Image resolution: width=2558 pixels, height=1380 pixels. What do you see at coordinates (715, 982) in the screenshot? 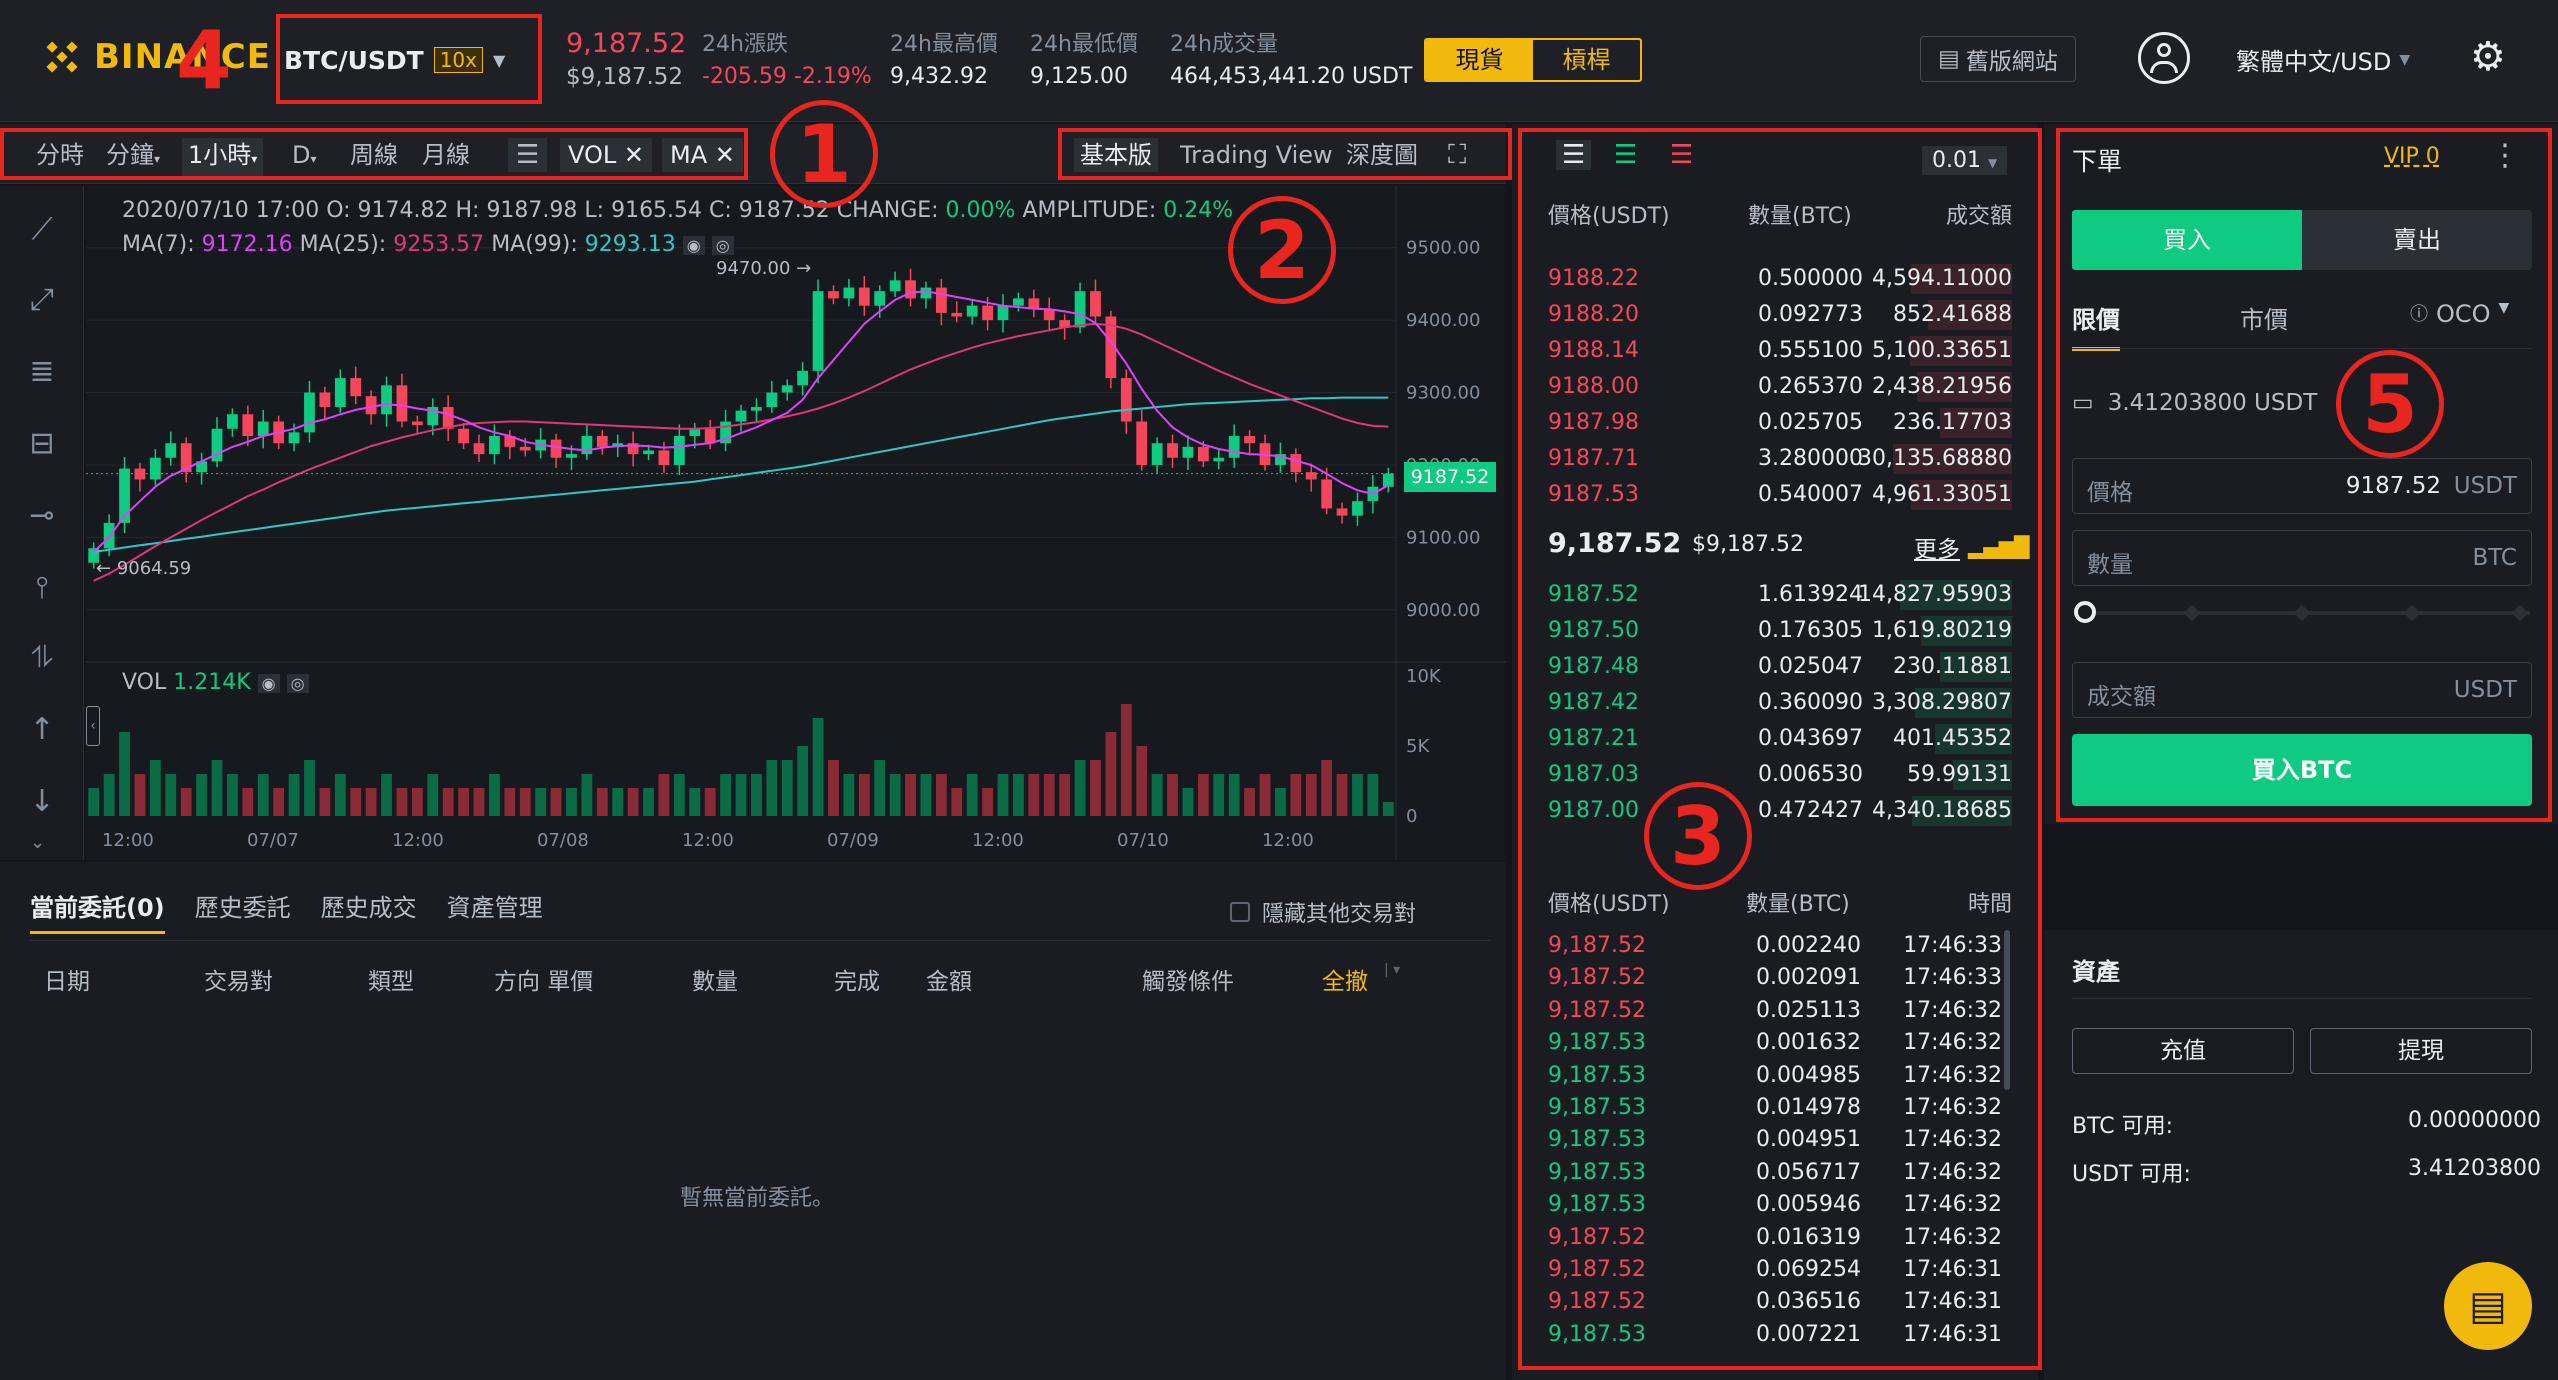
I see `col-amount: 數量` at bounding box center [715, 982].